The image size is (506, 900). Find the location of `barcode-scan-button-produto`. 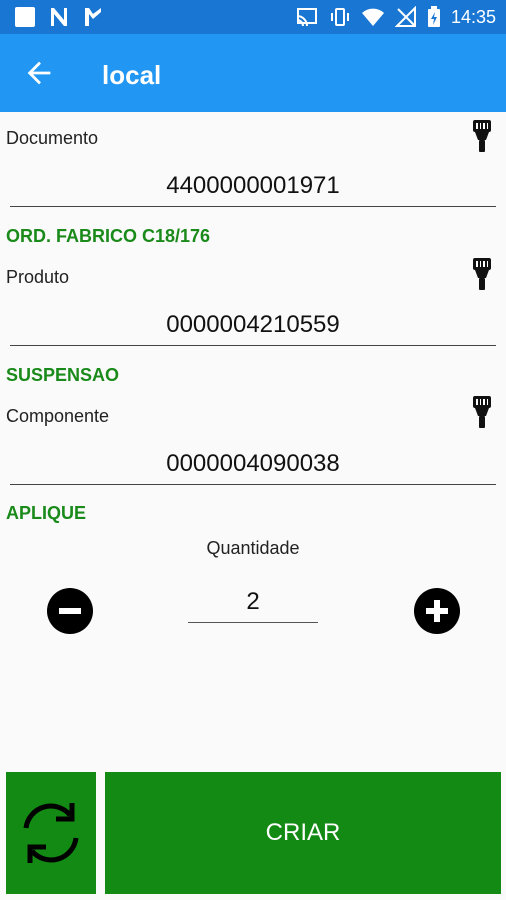

barcode-scan-button-produto is located at coordinates (482, 274).